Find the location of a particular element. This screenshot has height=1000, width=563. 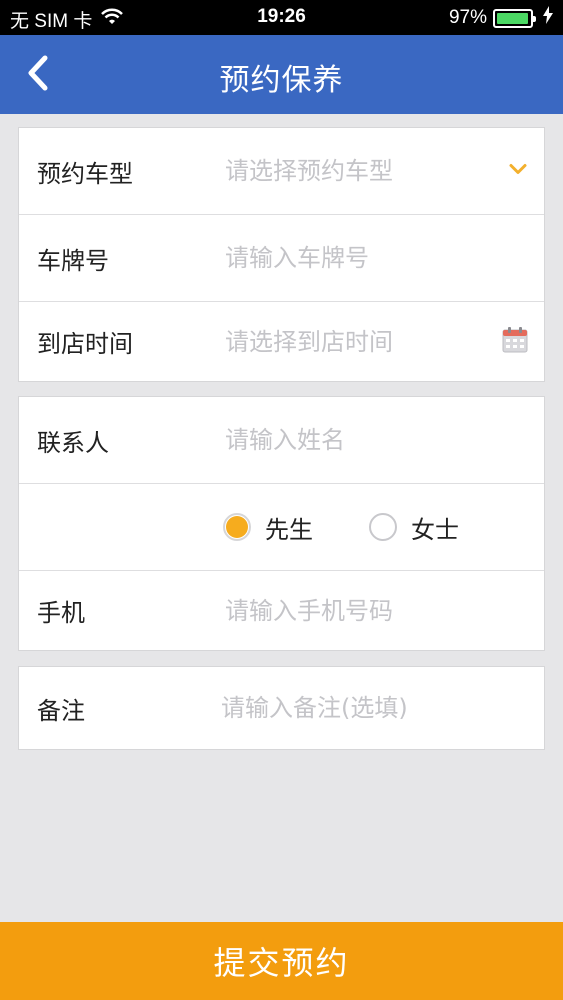

time-label: 到店时间 is located at coordinates (85, 344).